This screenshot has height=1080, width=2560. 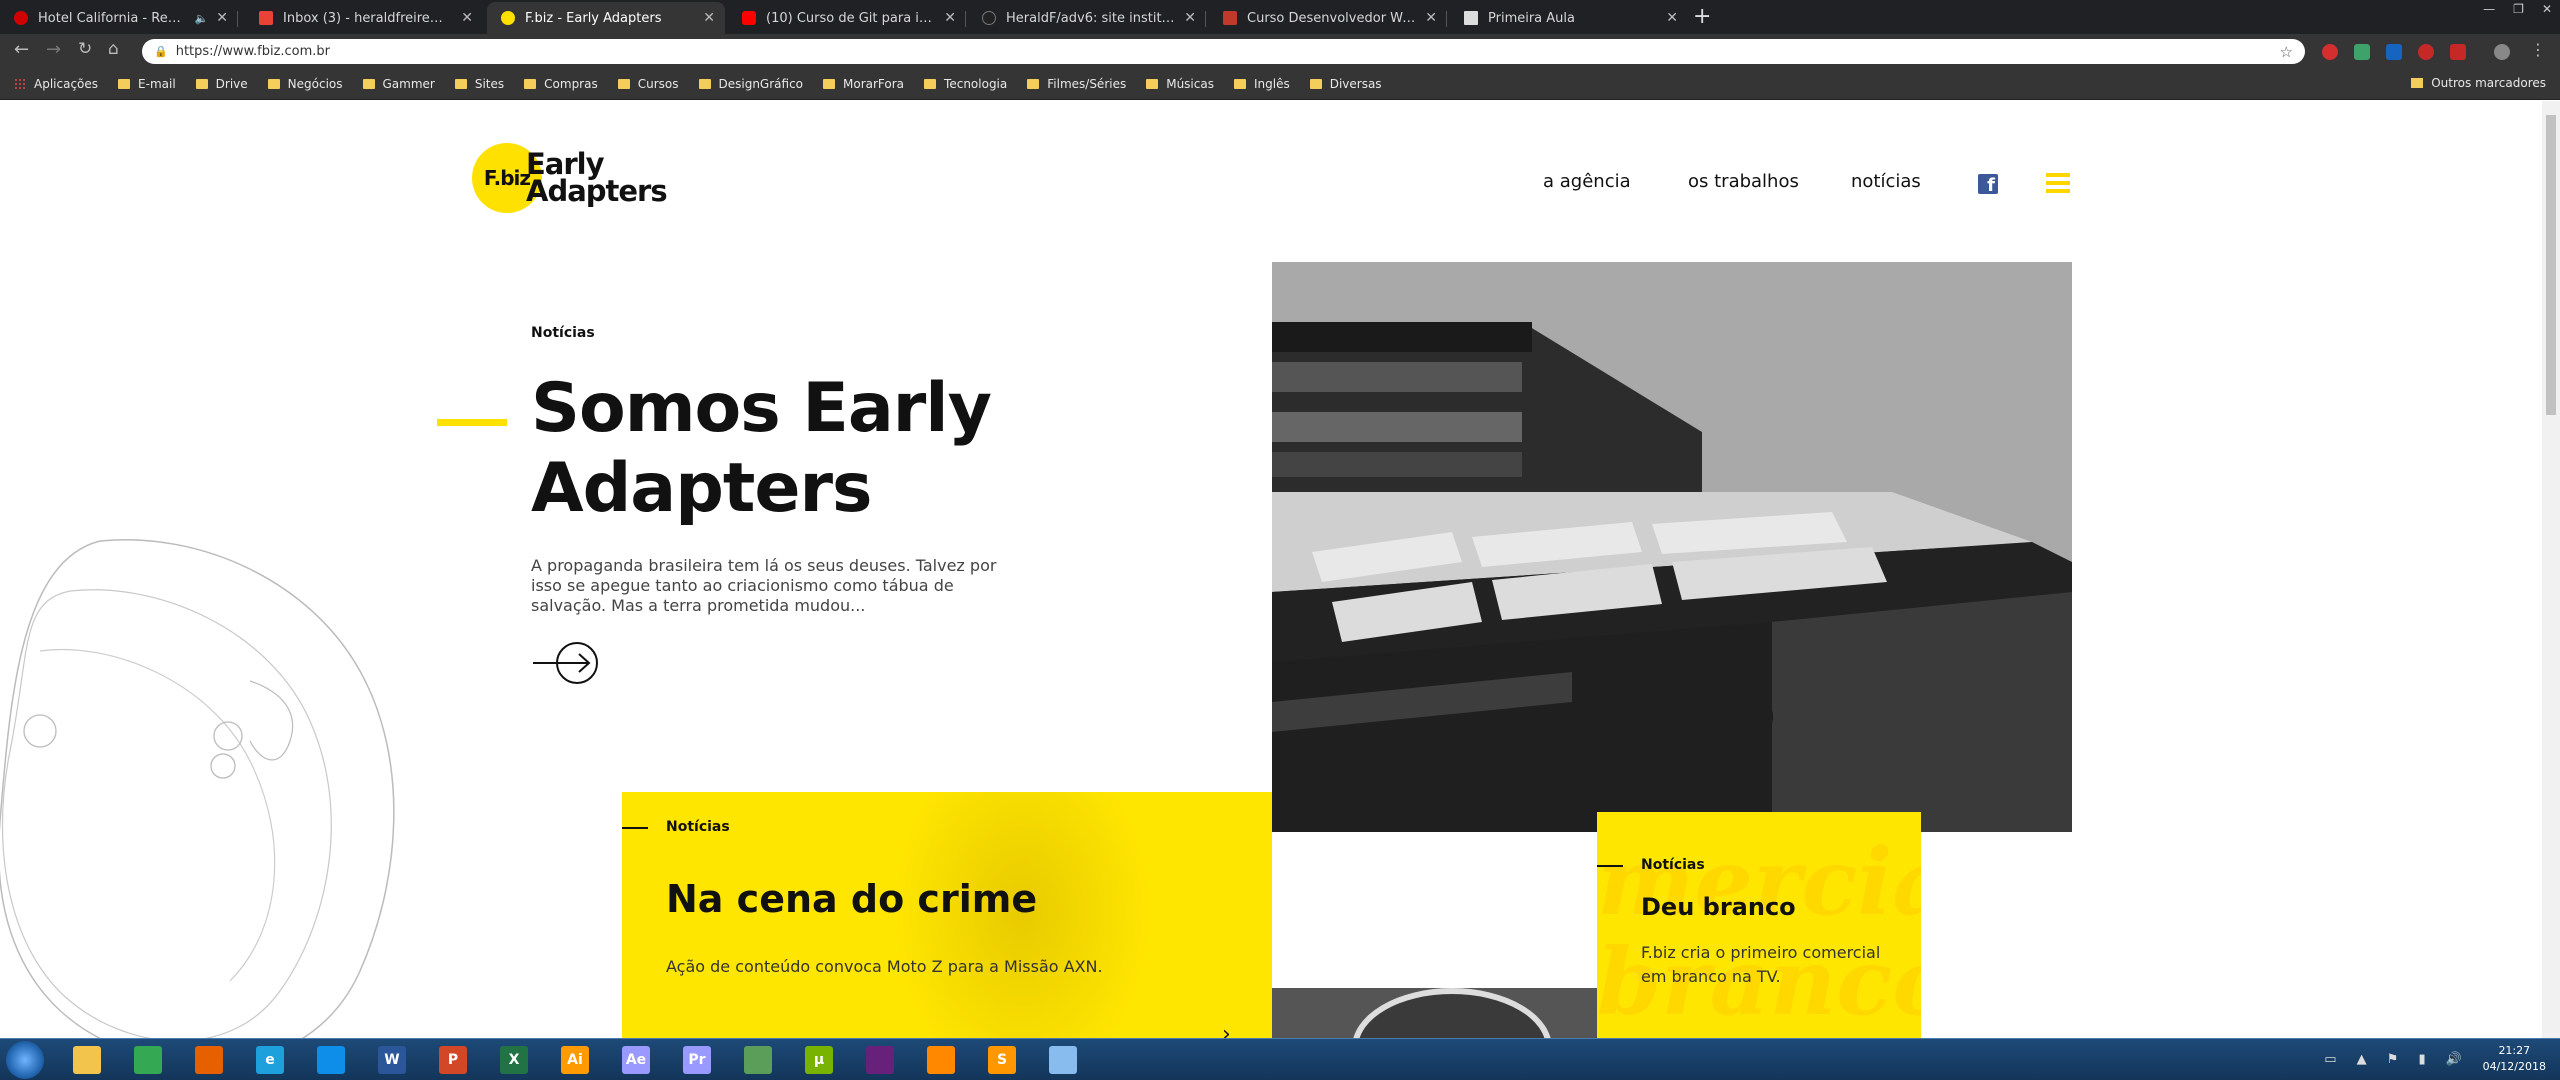 I want to click on hero-title: Somos Early Adapters, so click(x=761, y=448).